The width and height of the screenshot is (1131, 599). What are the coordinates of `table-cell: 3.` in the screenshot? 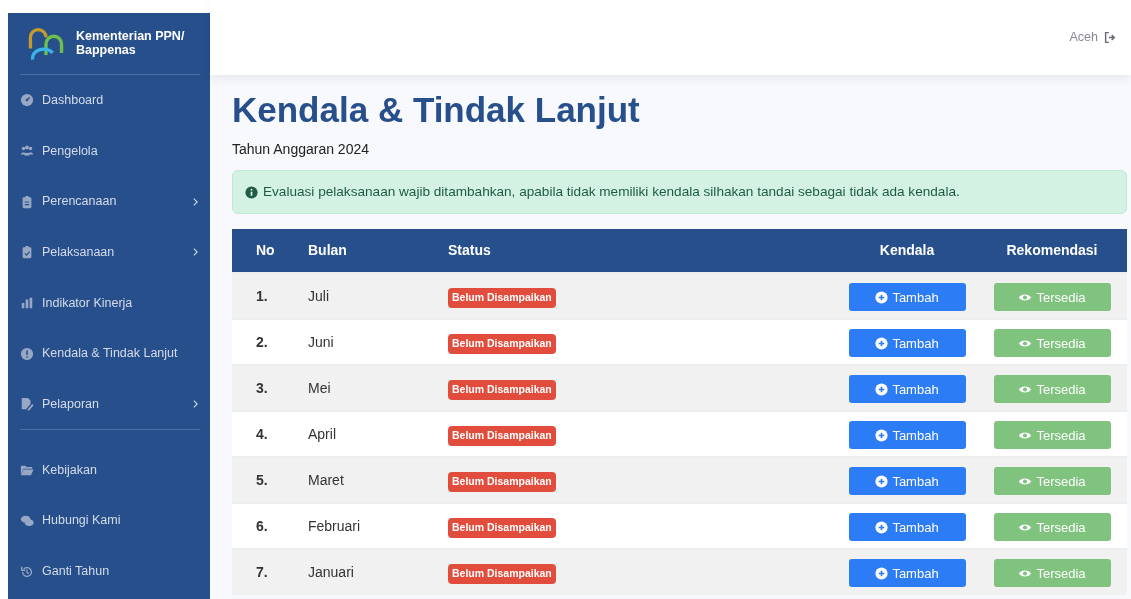 It's located at (262, 388).